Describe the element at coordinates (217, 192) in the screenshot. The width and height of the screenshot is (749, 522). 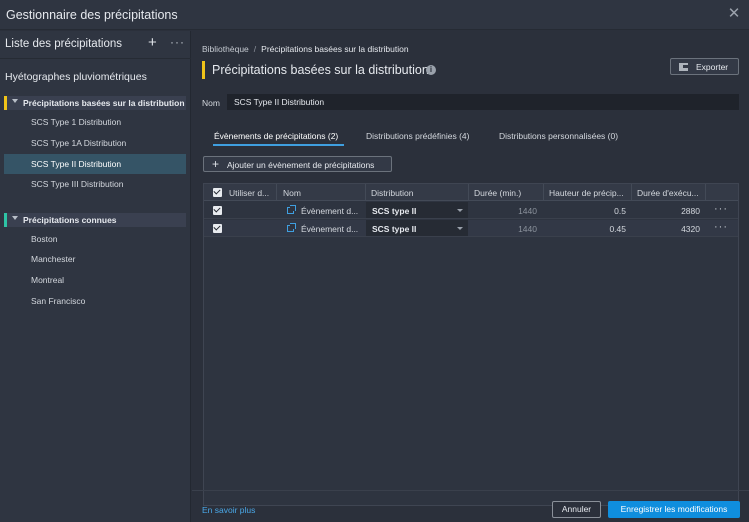
I see `select-all-checkbox` at that location.